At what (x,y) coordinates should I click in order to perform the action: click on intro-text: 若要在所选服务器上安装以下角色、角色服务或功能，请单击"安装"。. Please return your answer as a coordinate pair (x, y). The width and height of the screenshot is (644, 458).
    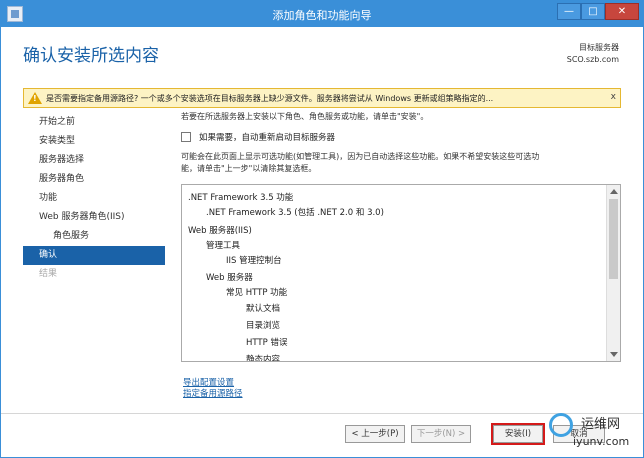
    Looking at the image, I should click on (305, 116).